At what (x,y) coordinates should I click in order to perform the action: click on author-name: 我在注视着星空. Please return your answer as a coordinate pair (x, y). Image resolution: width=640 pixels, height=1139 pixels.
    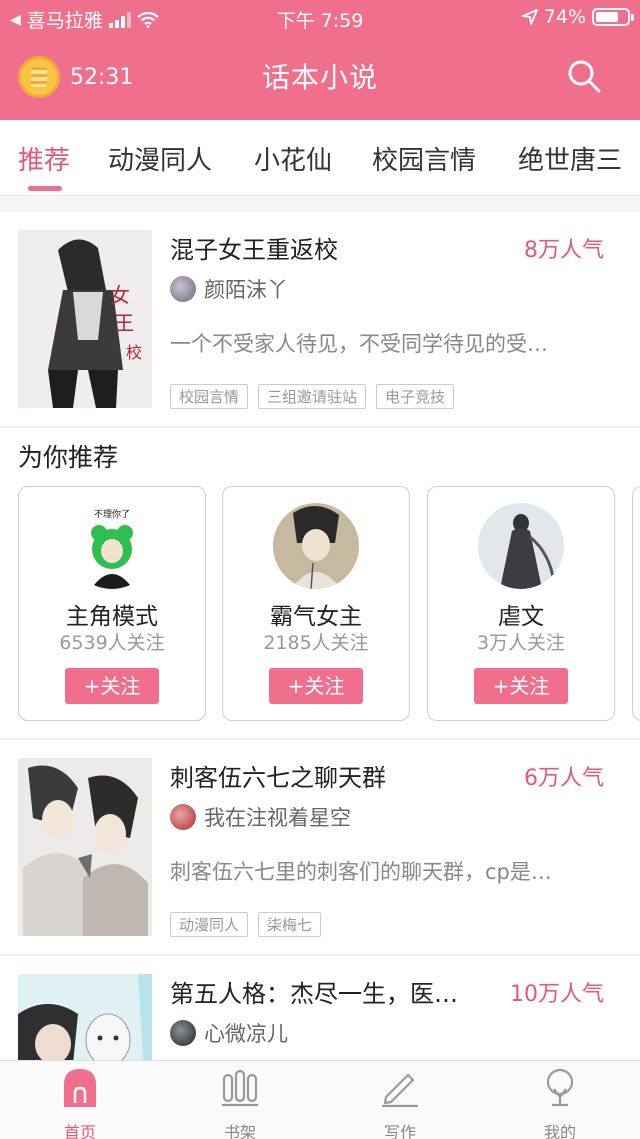
    Looking at the image, I should click on (277, 818).